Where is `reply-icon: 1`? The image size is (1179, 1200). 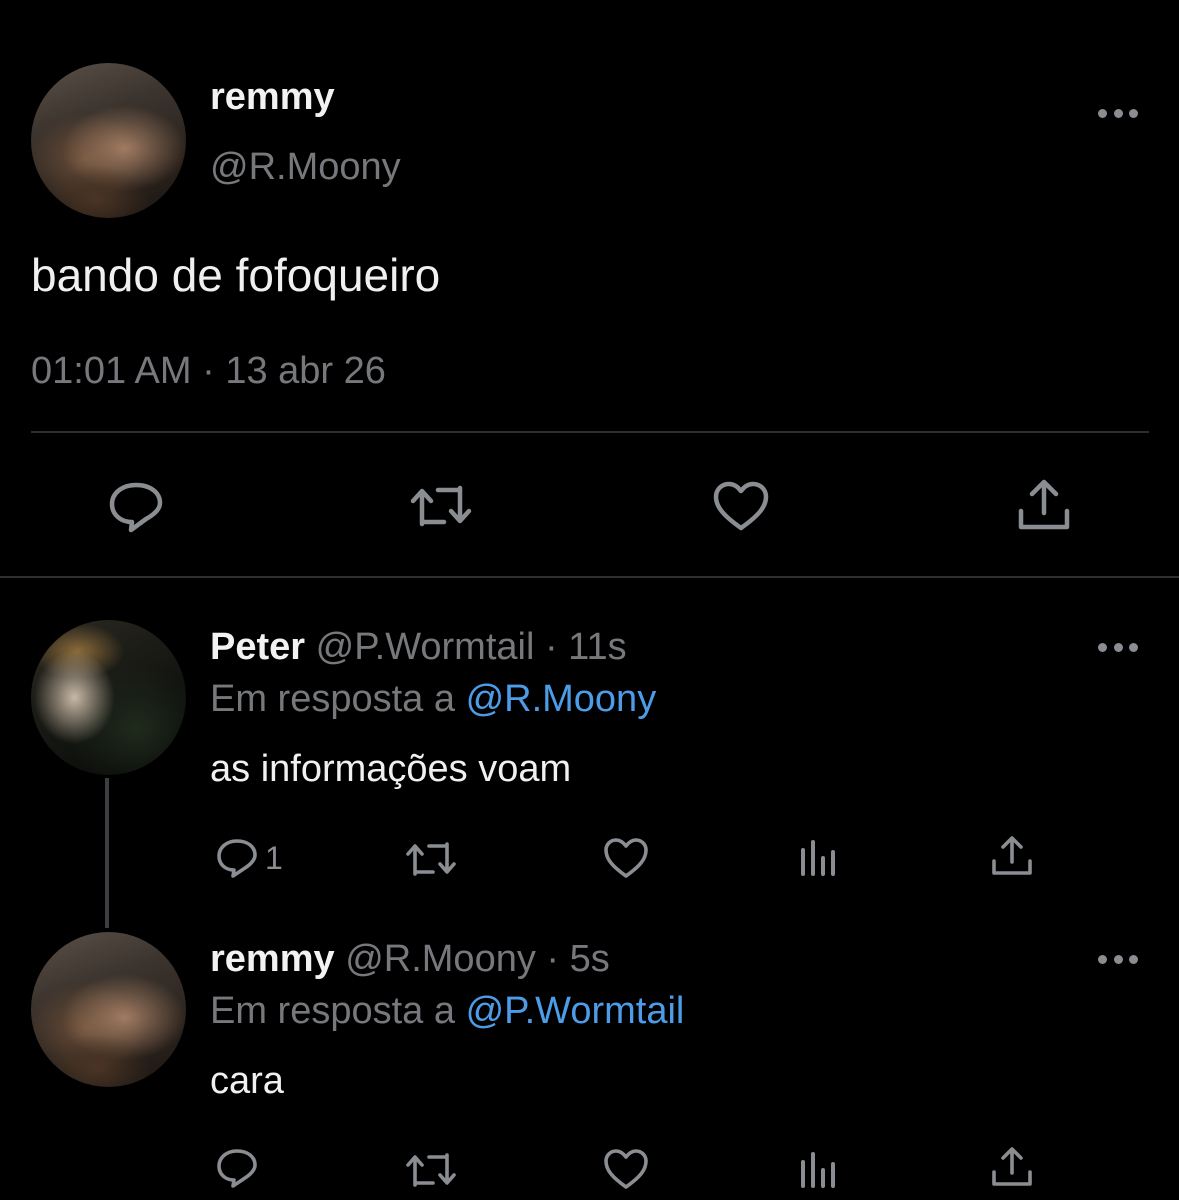
reply-icon: 1 is located at coordinates (249, 858).